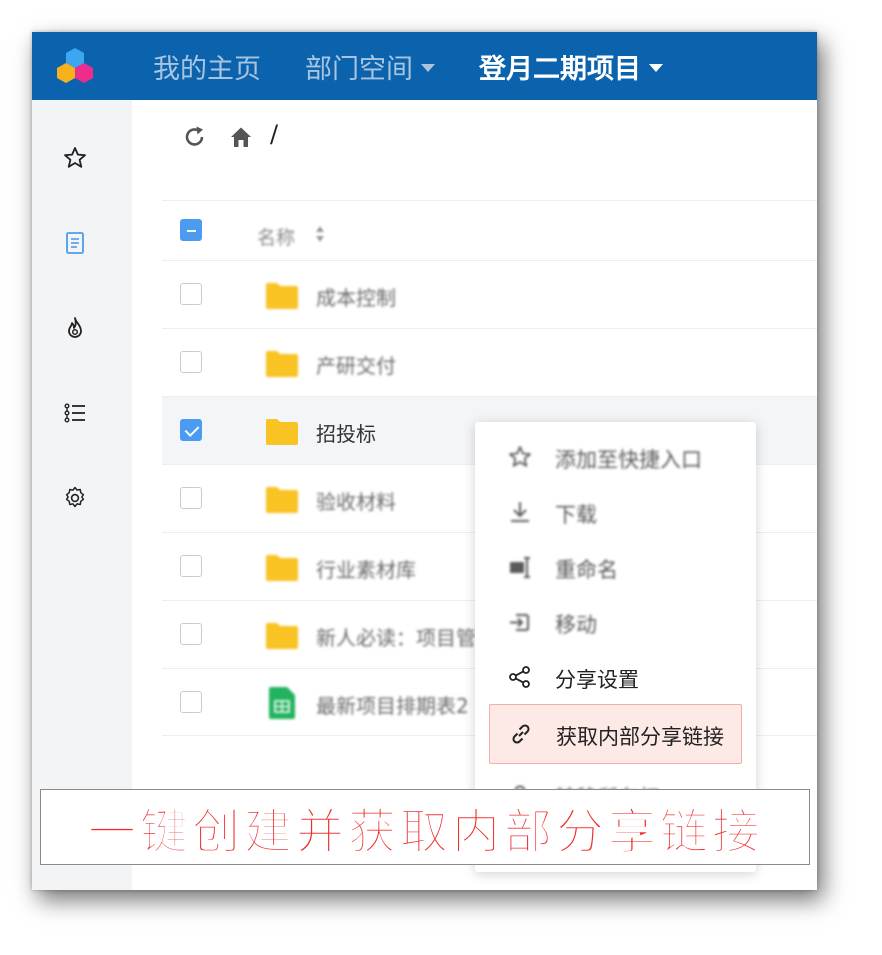 The height and width of the screenshot is (955, 882). What do you see at coordinates (560, 69) in the screenshot?
I see `nav-project-space-label: 登月二期项目` at bounding box center [560, 69].